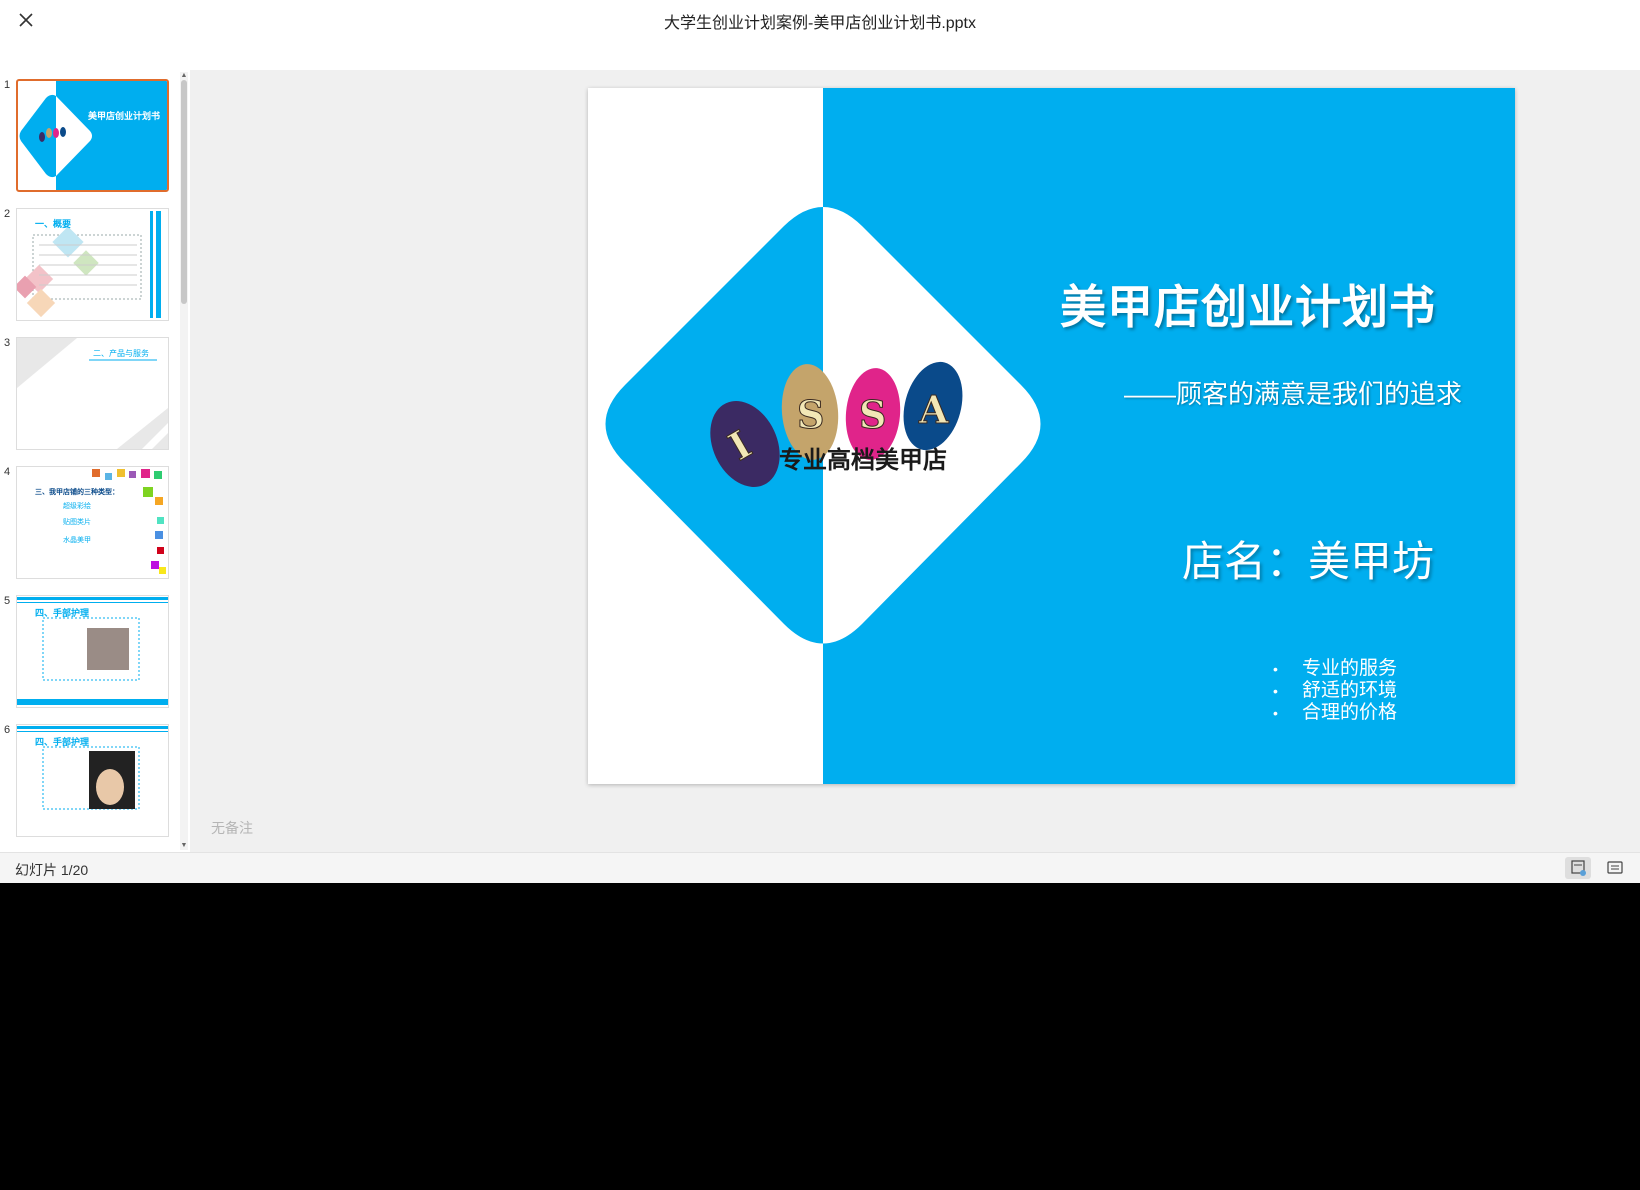 The height and width of the screenshot is (1190, 1640). I want to click on logo-letter: A, so click(933, 409).